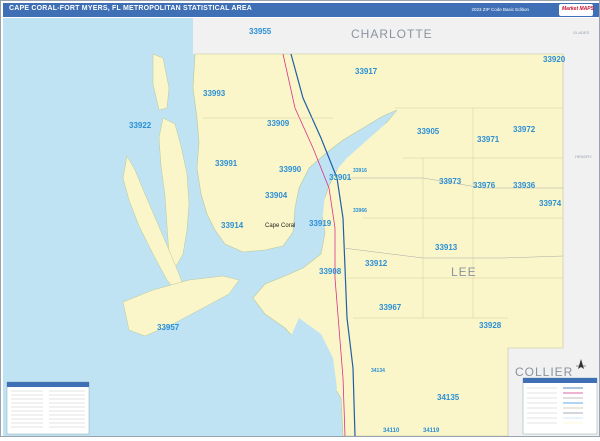  Describe the element at coordinates (464, 272) in the screenshot. I see `county-label-lee: LEE` at that location.